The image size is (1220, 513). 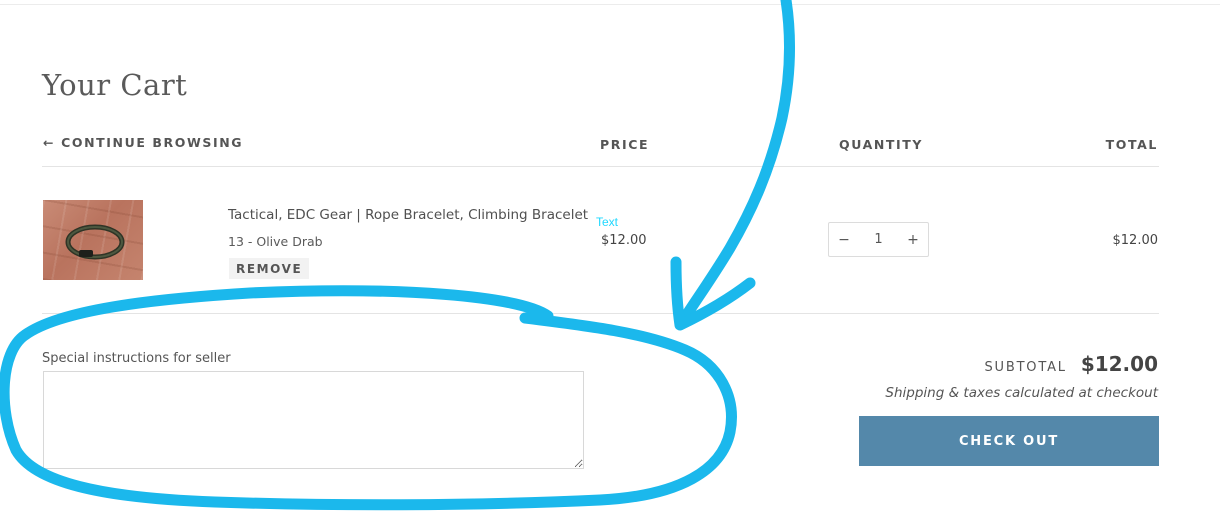 I want to click on special-instructions-textarea, so click(x=313, y=420).